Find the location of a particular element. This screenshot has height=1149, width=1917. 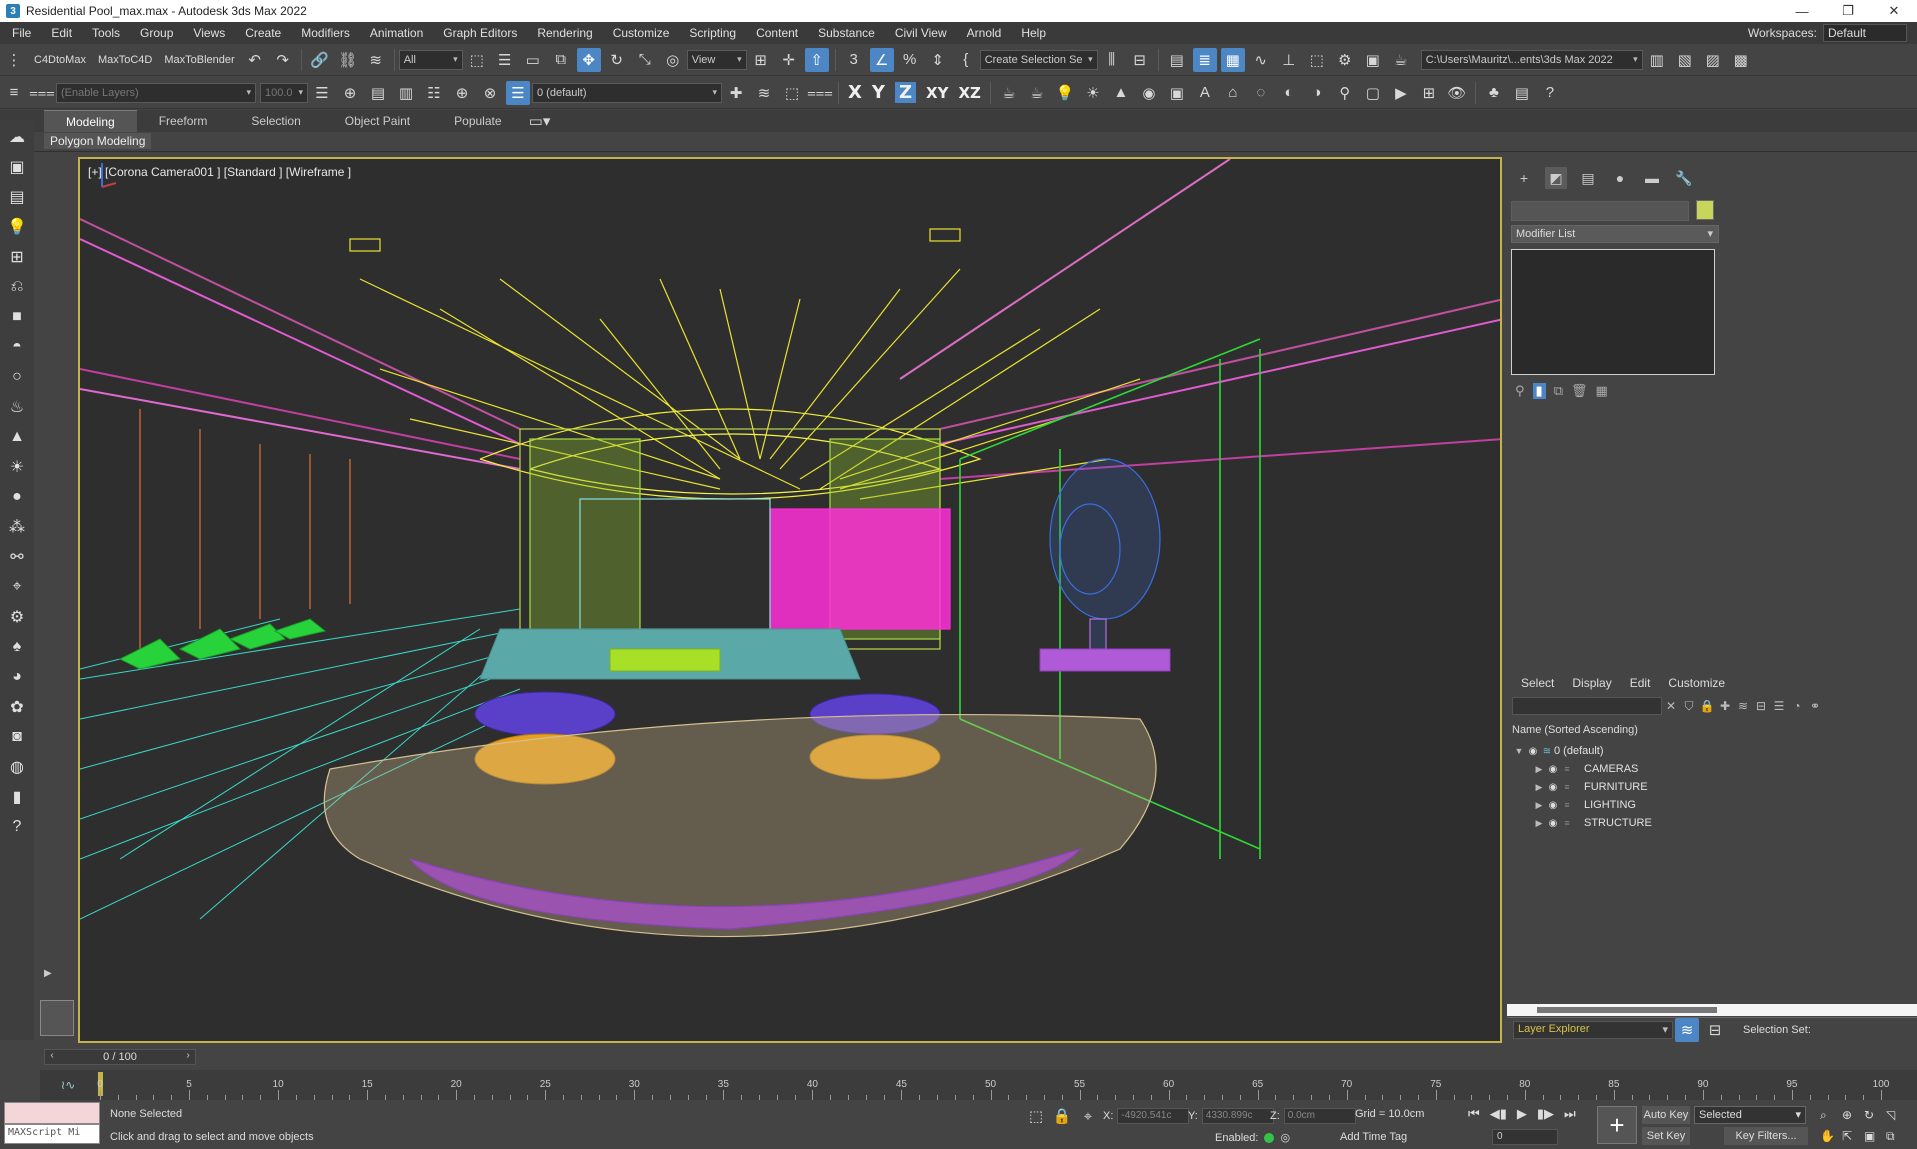

axis-y-button: Y is located at coordinates (878, 92).